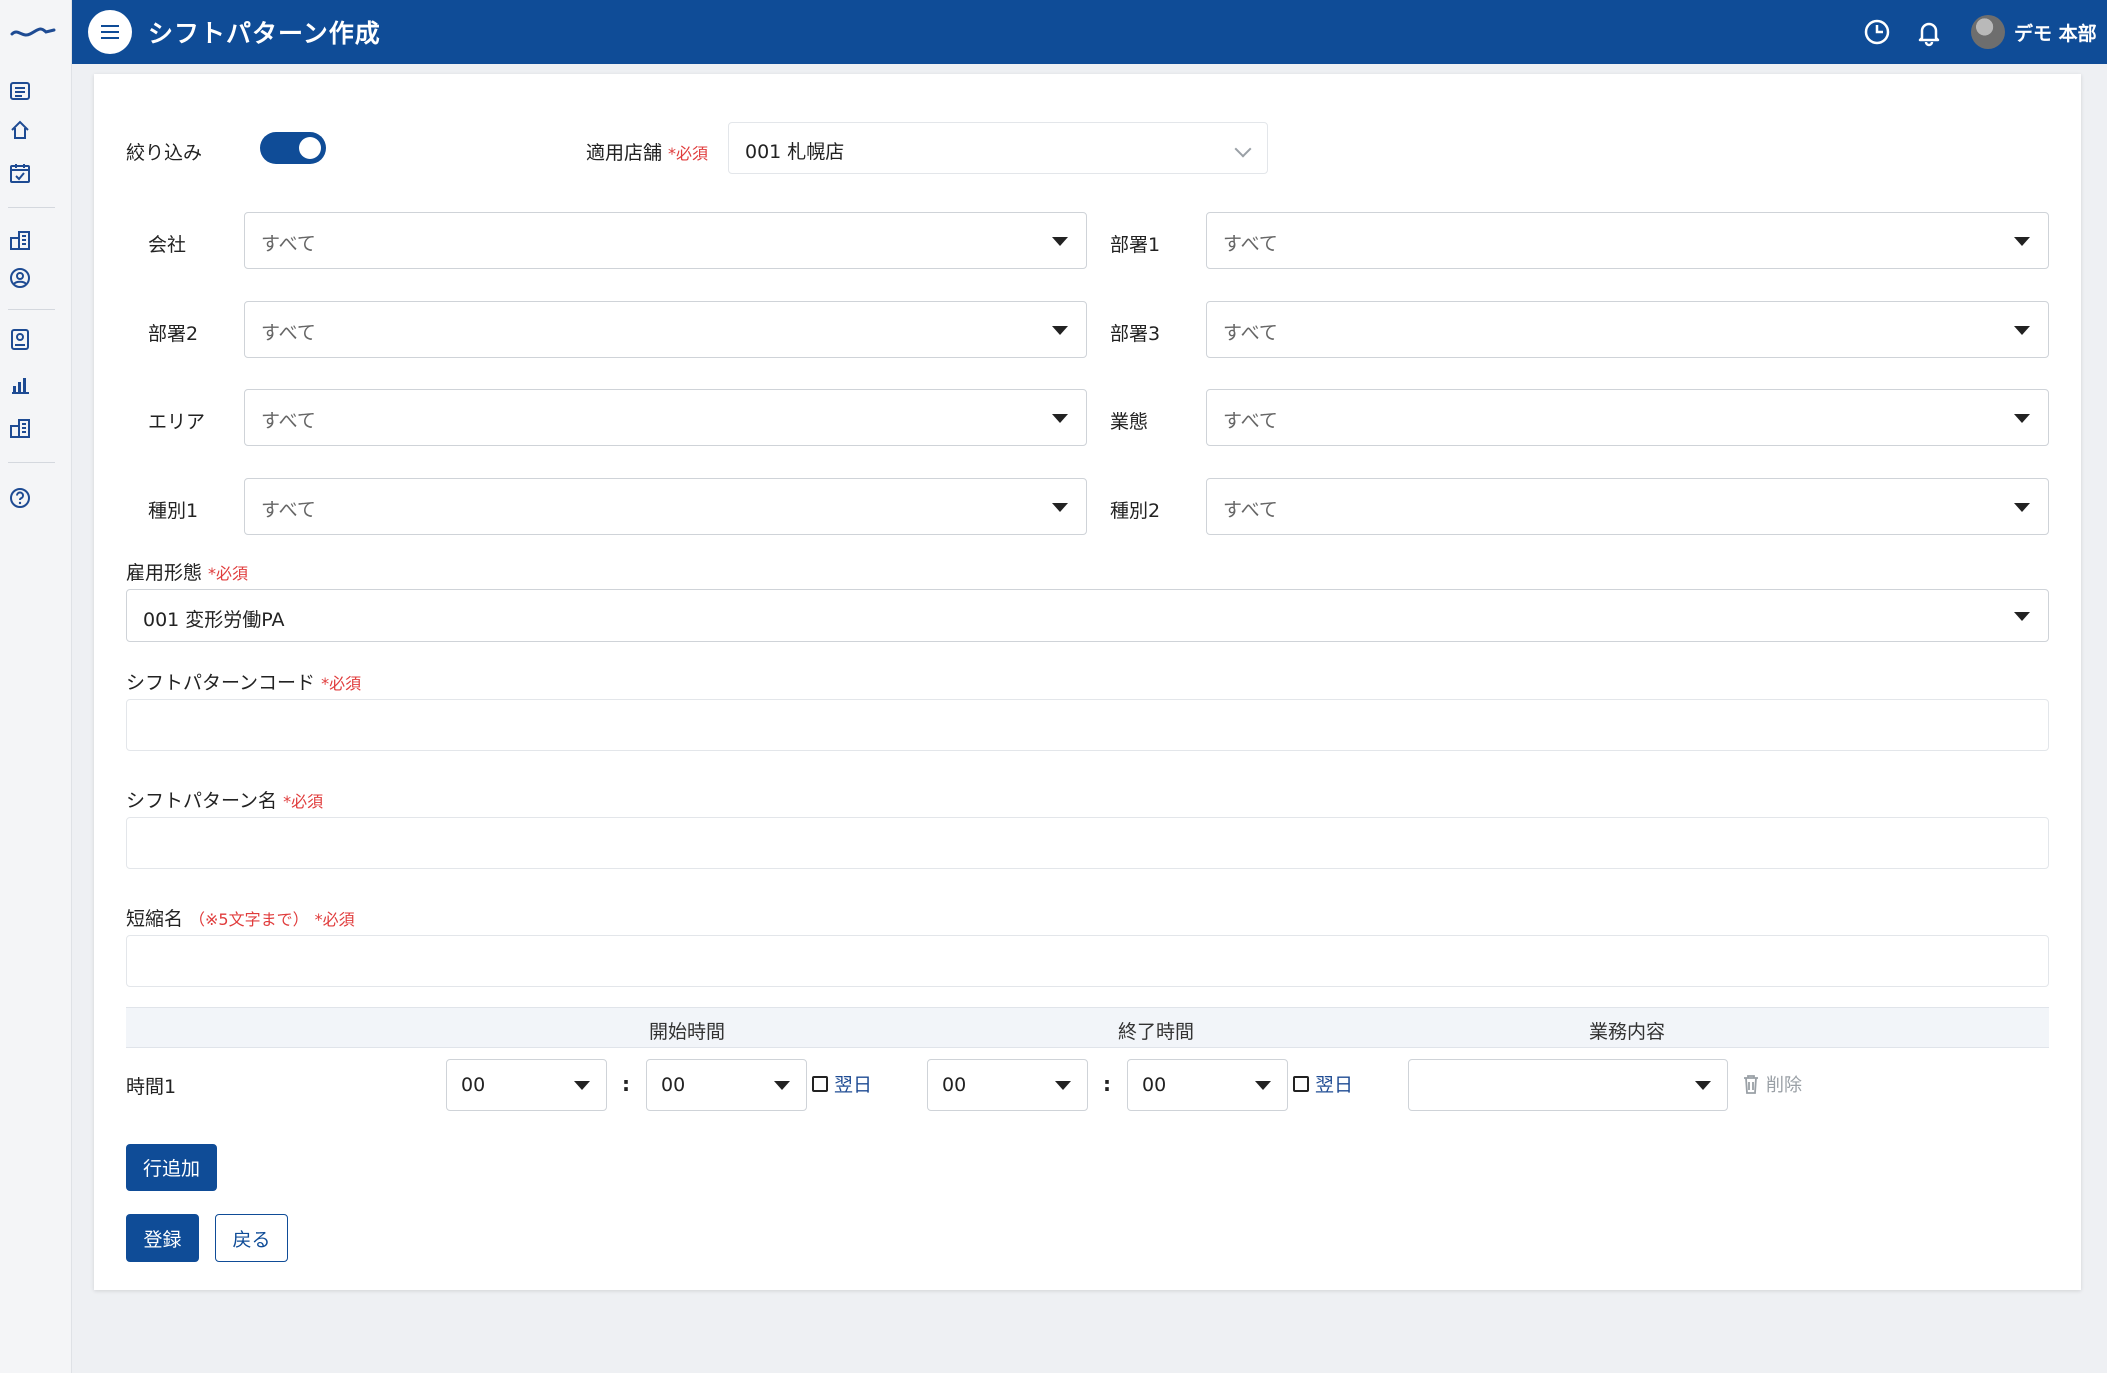  I want to click on user-circle-icon, so click(20, 278).